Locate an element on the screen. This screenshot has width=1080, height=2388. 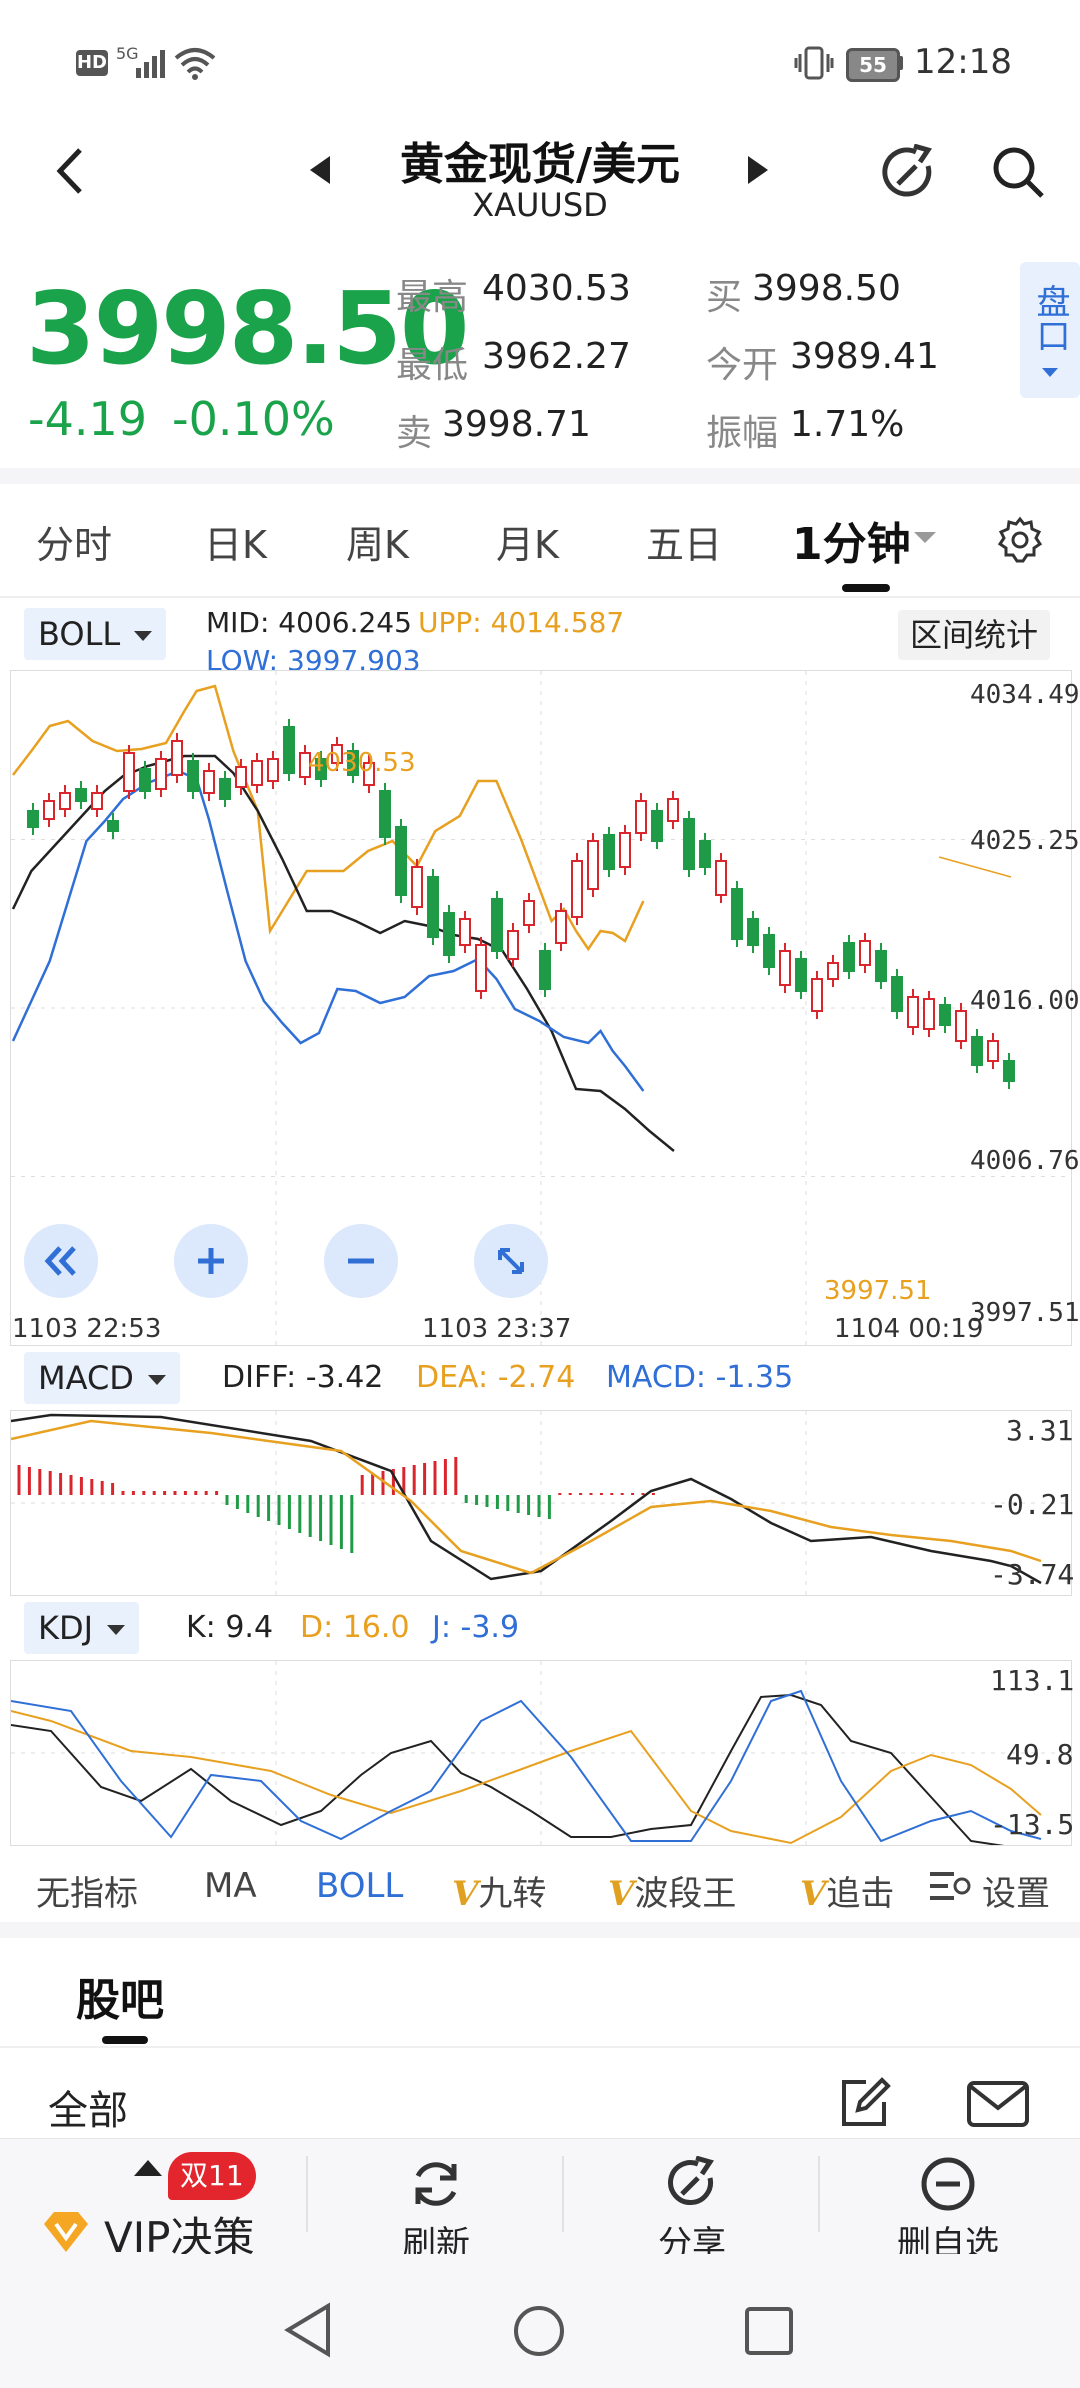
macd-dea-value: DEA: -2.74 is located at coordinates (496, 1377).